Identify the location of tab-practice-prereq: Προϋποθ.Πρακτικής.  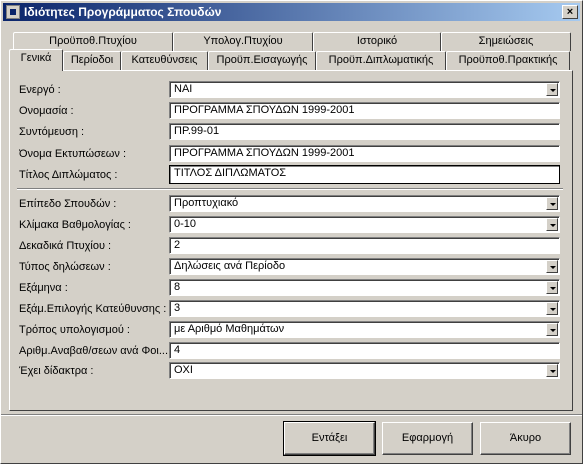
(508, 60).